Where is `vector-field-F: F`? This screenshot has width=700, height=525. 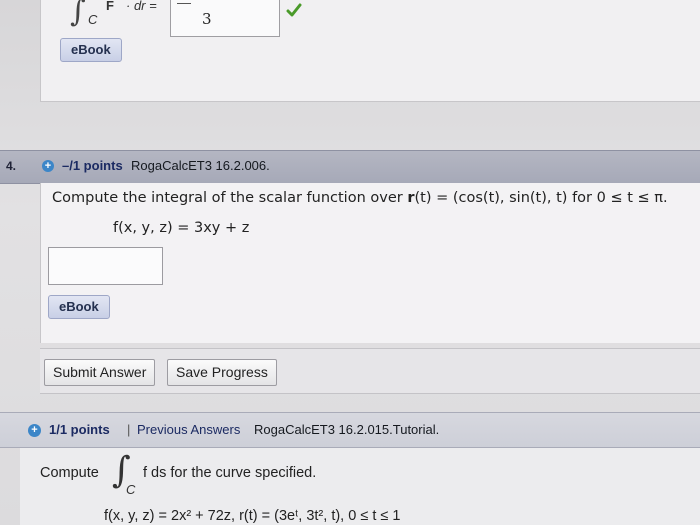 vector-field-F: F is located at coordinates (110, 6).